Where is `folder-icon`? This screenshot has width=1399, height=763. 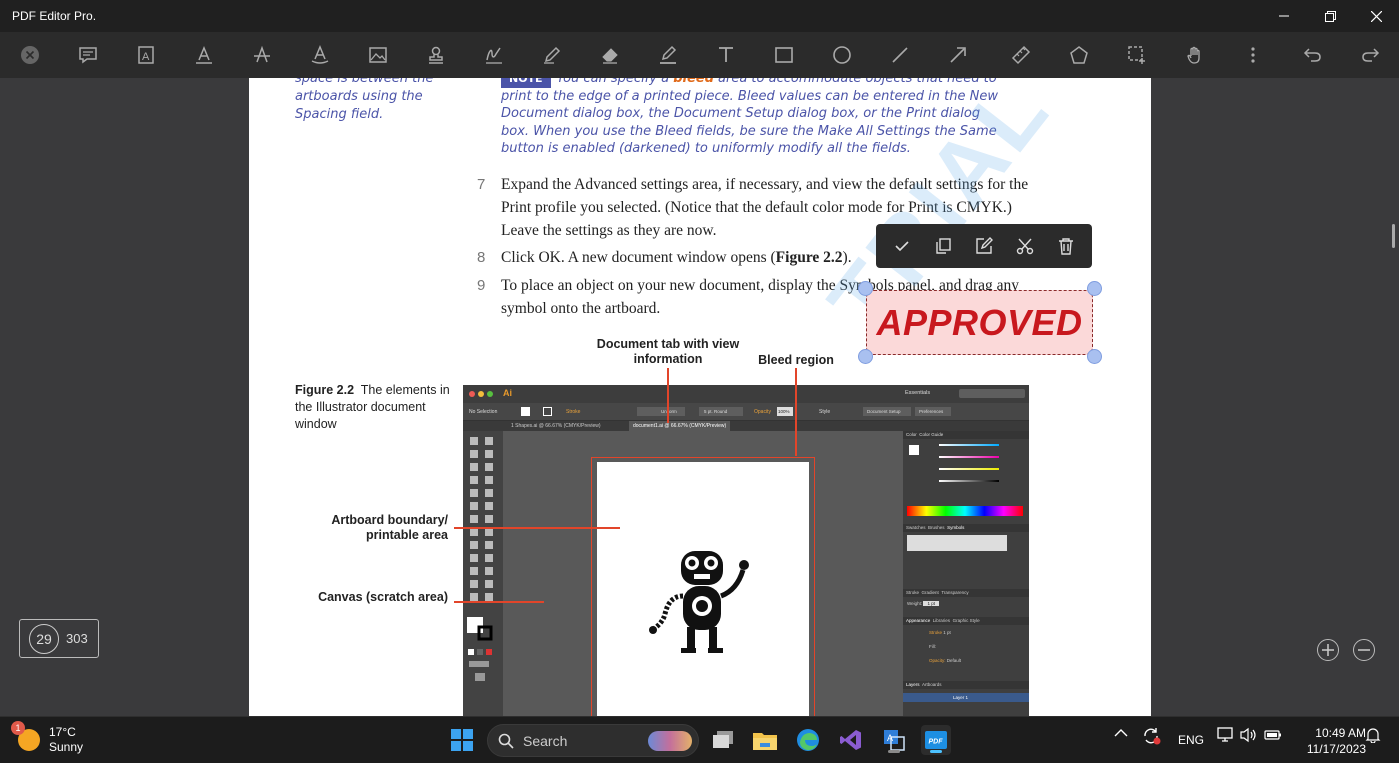 folder-icon is located at coordinates (765, 741).